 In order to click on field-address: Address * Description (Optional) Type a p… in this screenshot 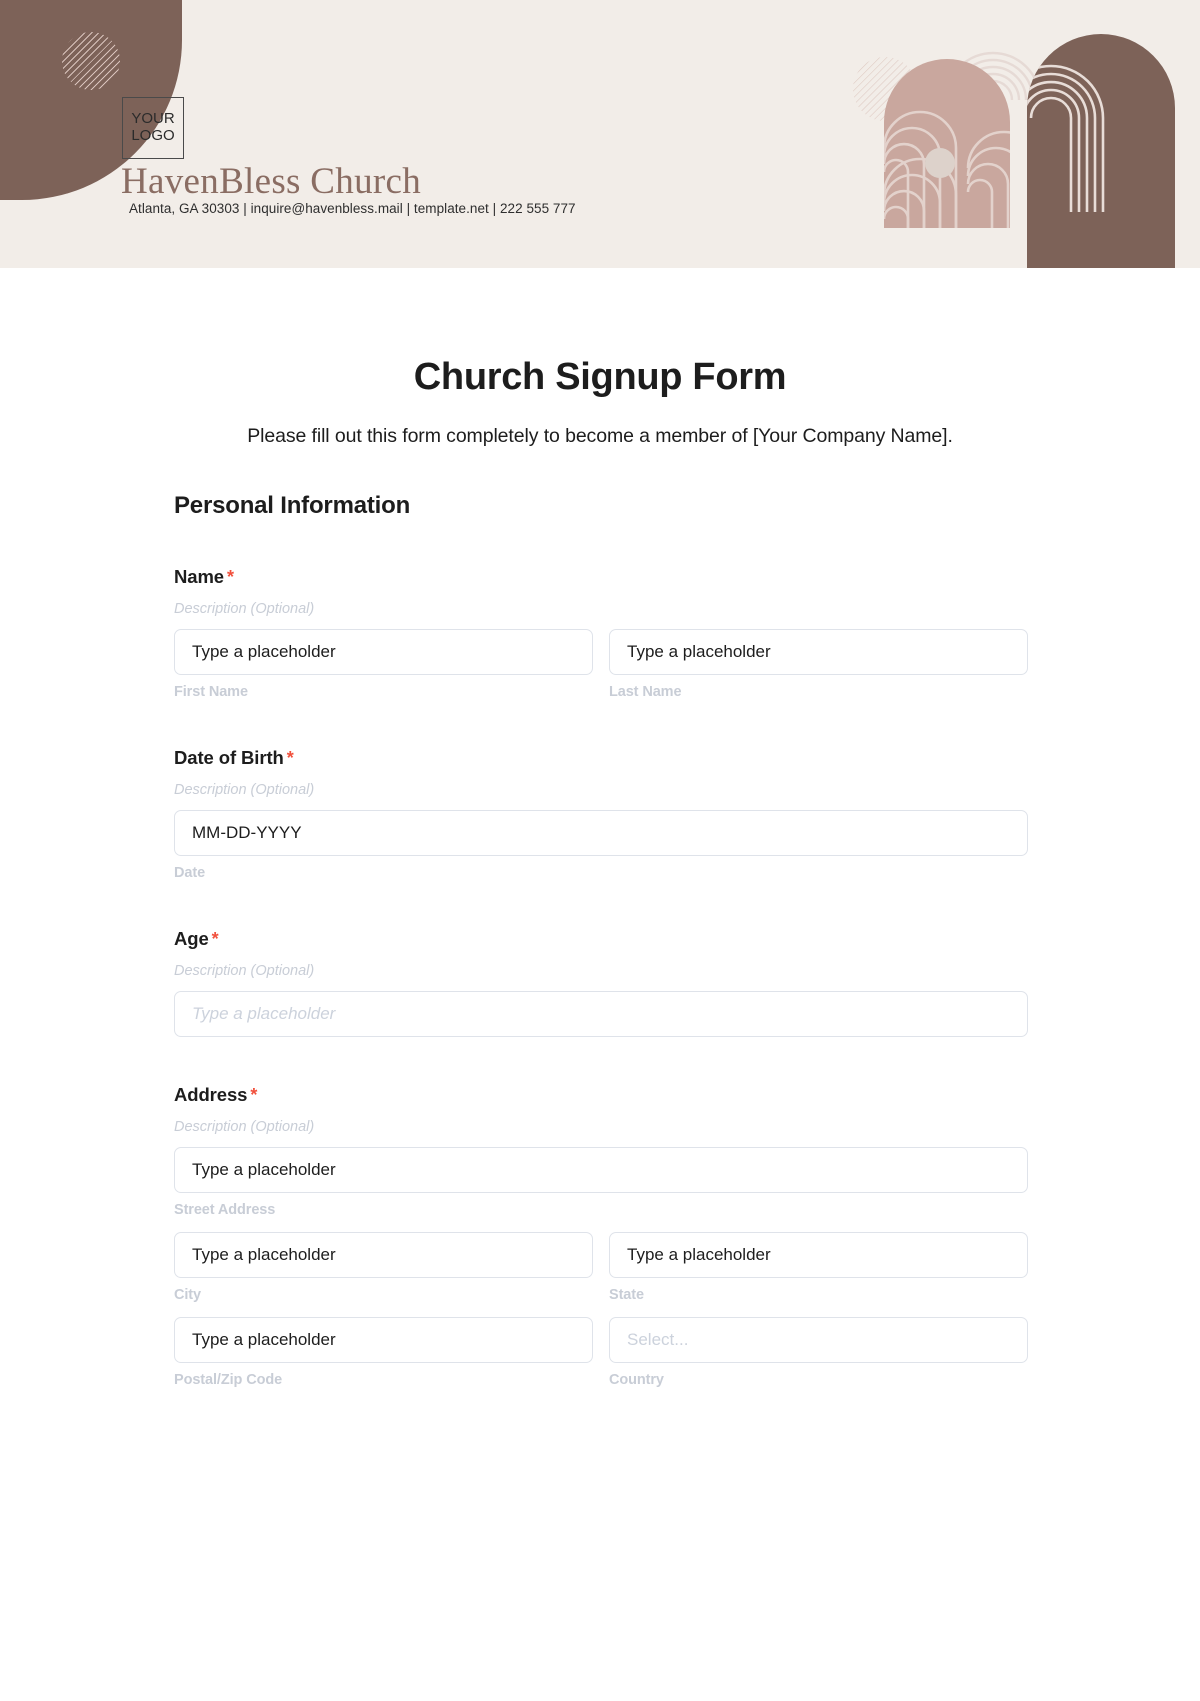, I will do `click(600, 1236)`.